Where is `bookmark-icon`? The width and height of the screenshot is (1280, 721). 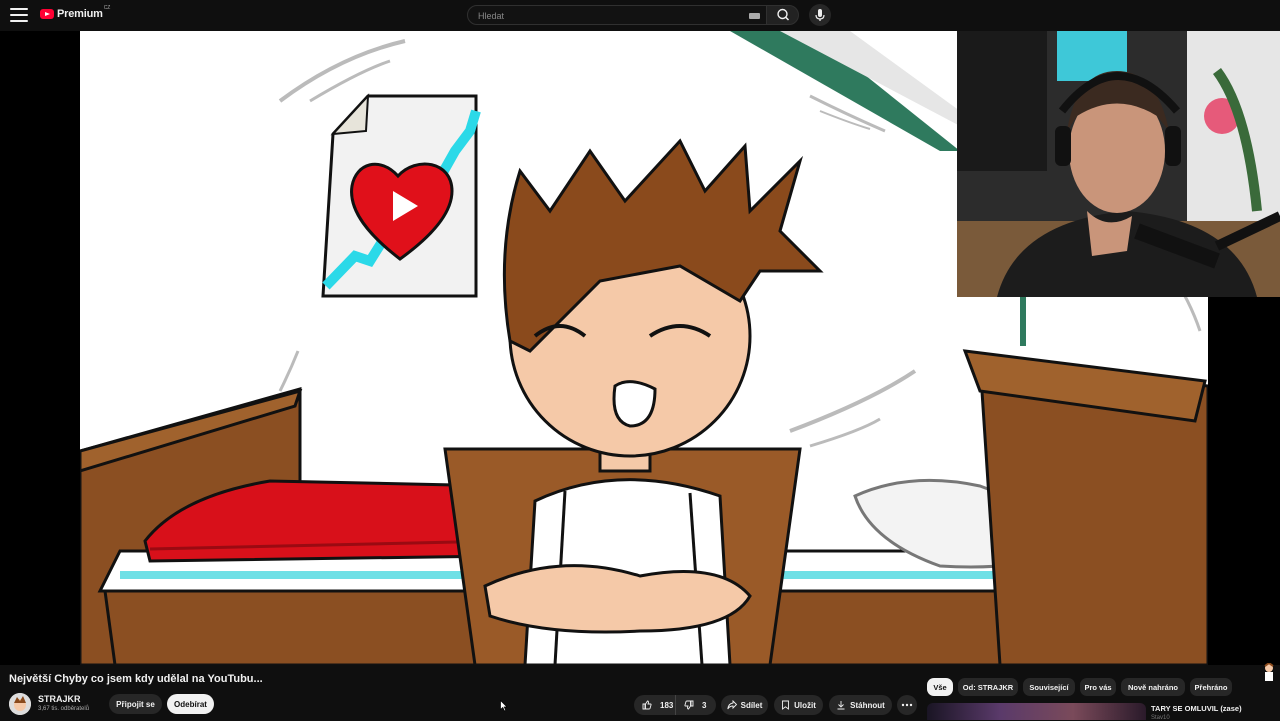 bookmark-icon is located at coordinates (786, 705).